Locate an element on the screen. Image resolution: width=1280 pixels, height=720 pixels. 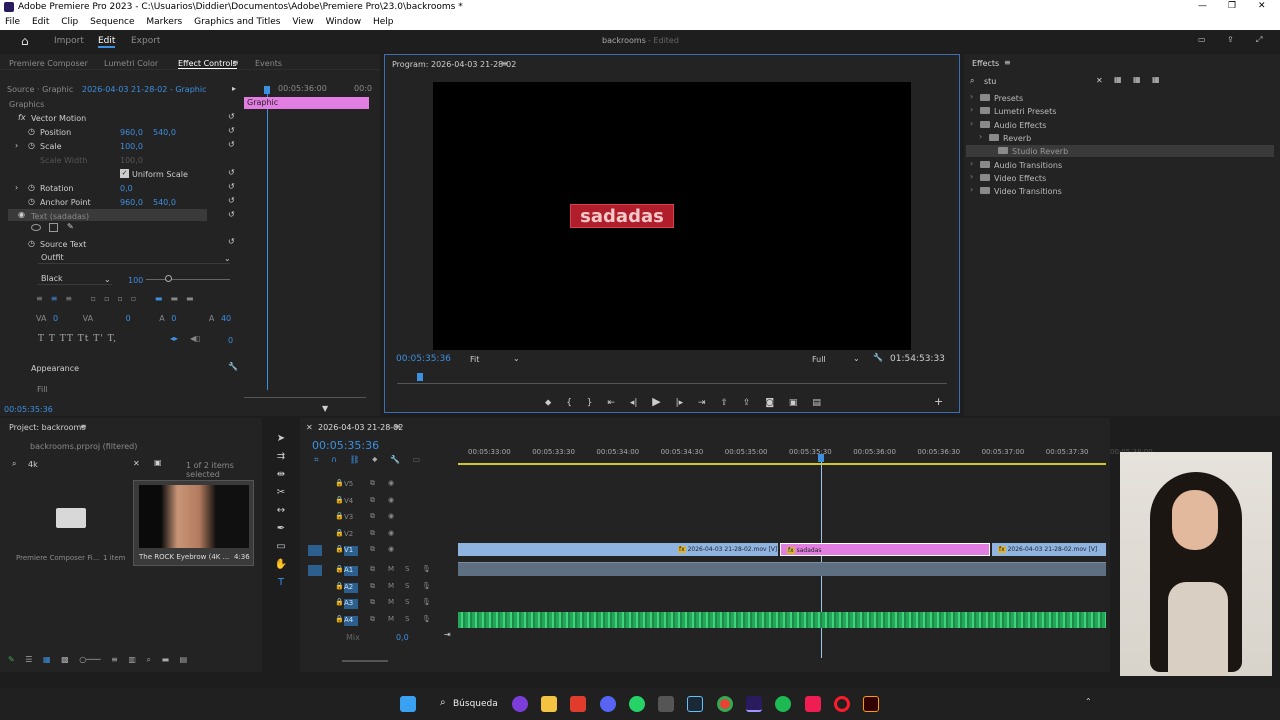
tray-chevron-icon: ⌃ is located at coordinates (1088, 701).